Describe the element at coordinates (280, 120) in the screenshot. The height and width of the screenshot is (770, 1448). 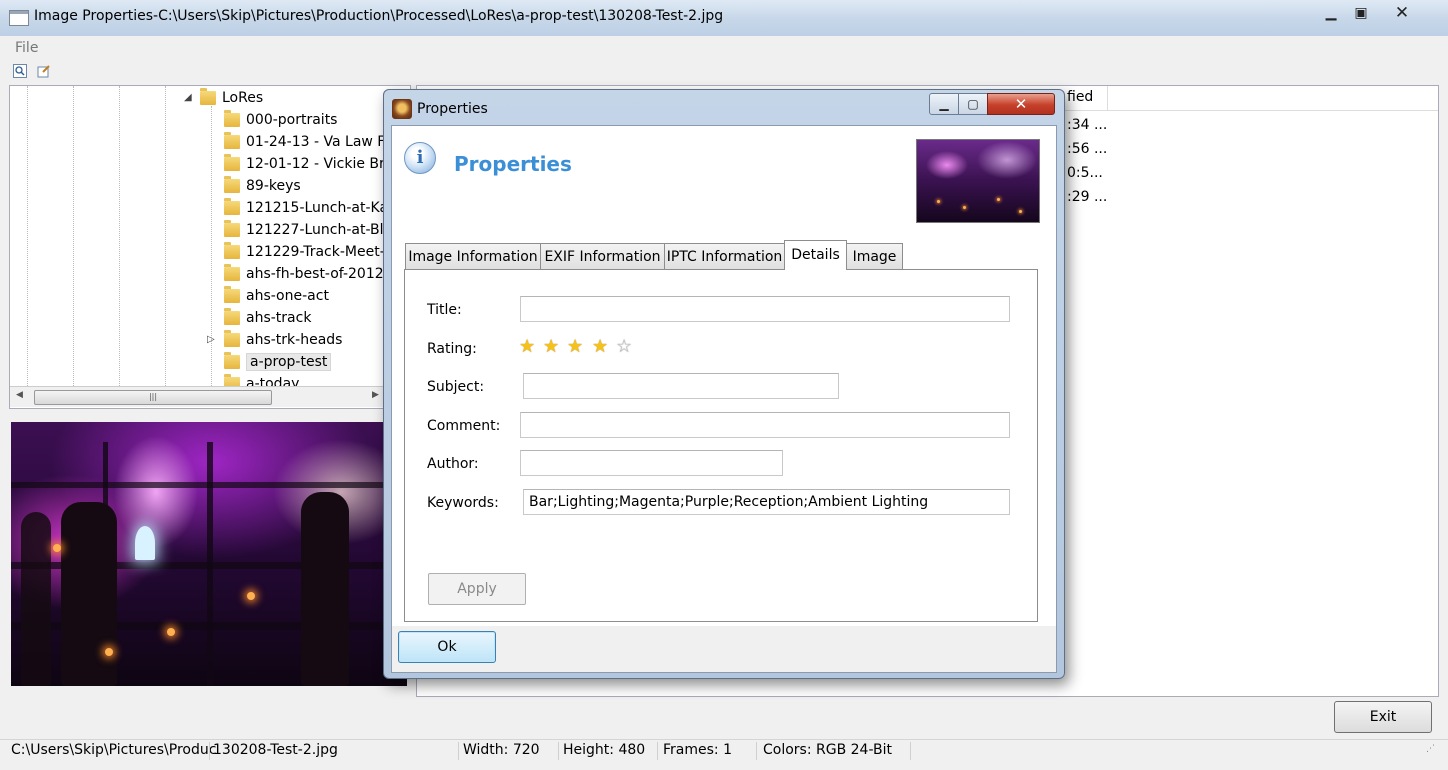
I see `tree-item: 000-portraits` at that location.